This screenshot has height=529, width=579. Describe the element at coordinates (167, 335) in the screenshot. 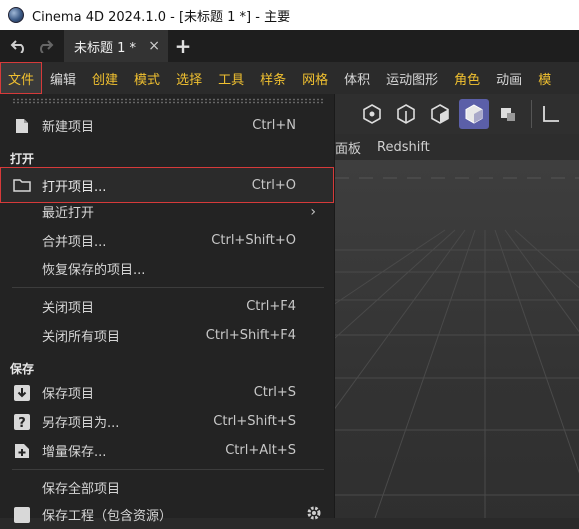

I see `menu-item-close-all: 关闭所有项目 Ctrl+Shift+F4` at that location.